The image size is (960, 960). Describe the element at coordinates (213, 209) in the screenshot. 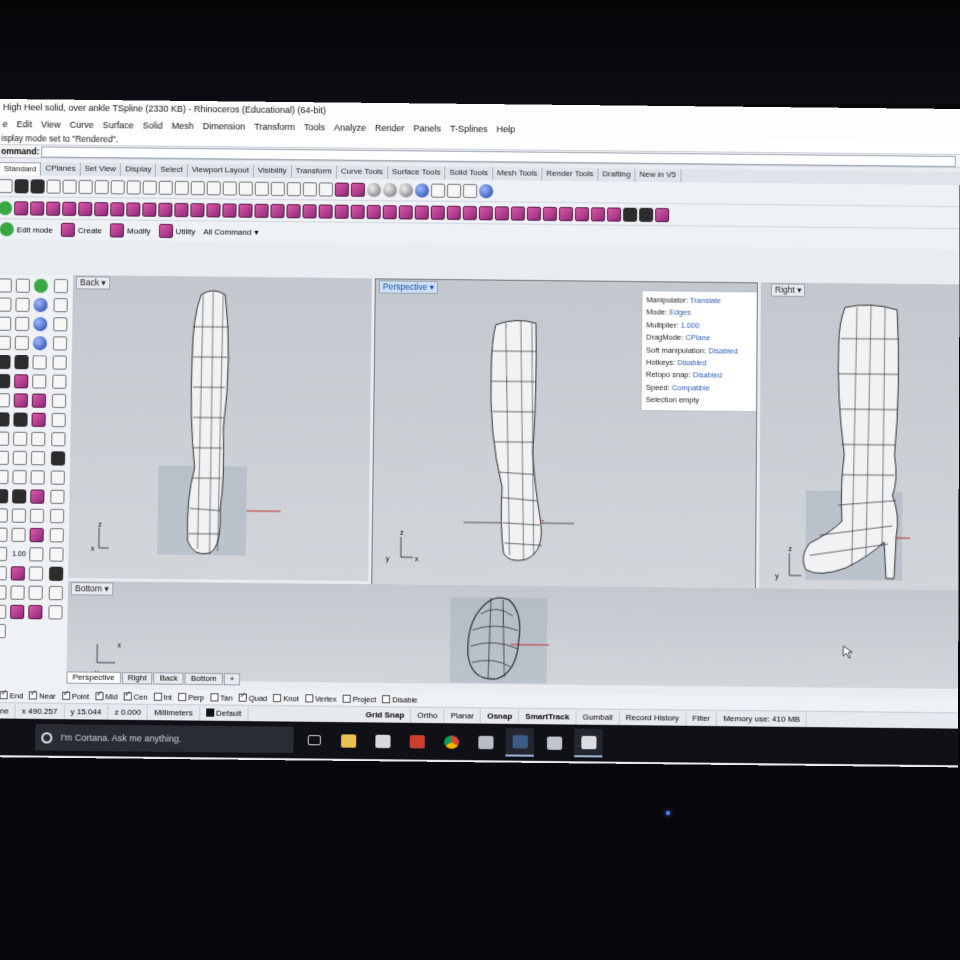

I see `ts-skin-icon` at that location.